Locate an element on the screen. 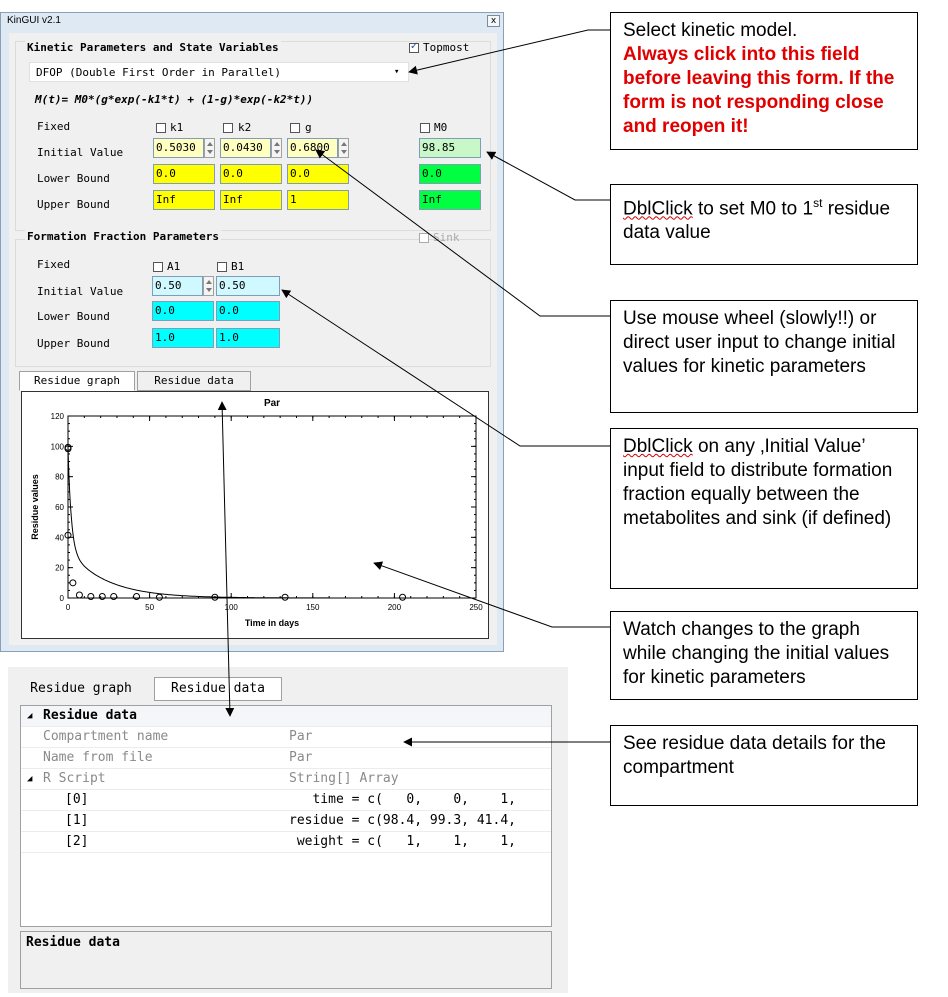 The width and height of the screenshot is (948, 997). arrow-m0 is located at coordinates (548, 176).